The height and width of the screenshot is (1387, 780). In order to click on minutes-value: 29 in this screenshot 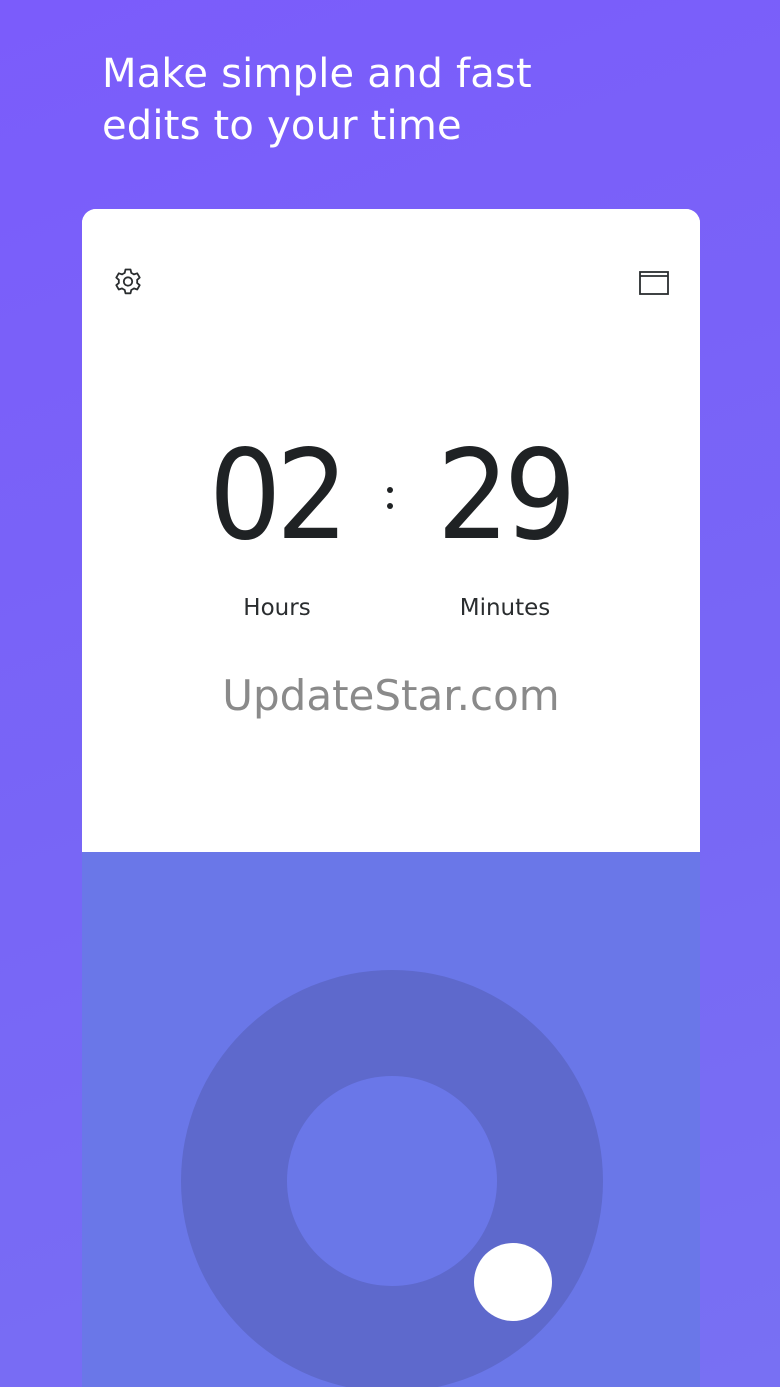, I will do `click(504, 496)`.